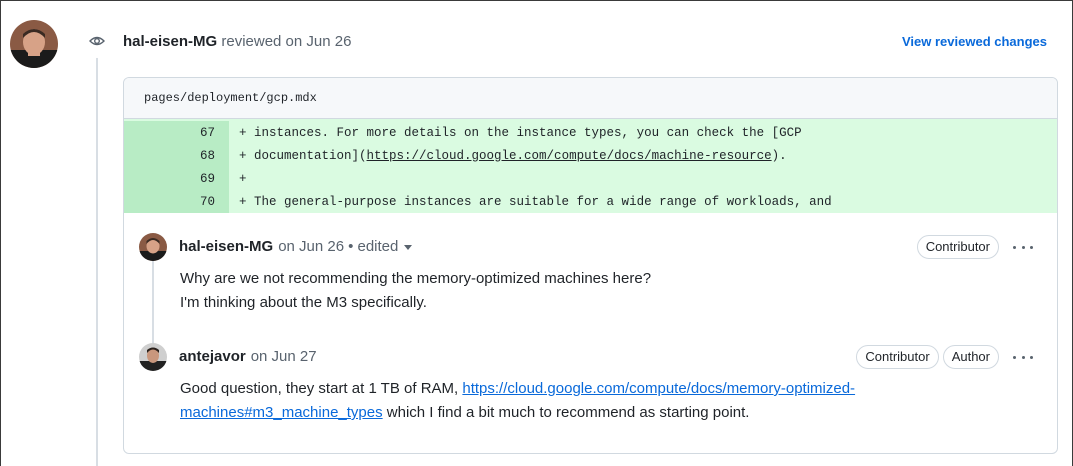 The width and height of the screenshot is (1073, 466). Describe the element at coordinates (643, 178) in the screenshot. I see `diff-code: +` at that location.